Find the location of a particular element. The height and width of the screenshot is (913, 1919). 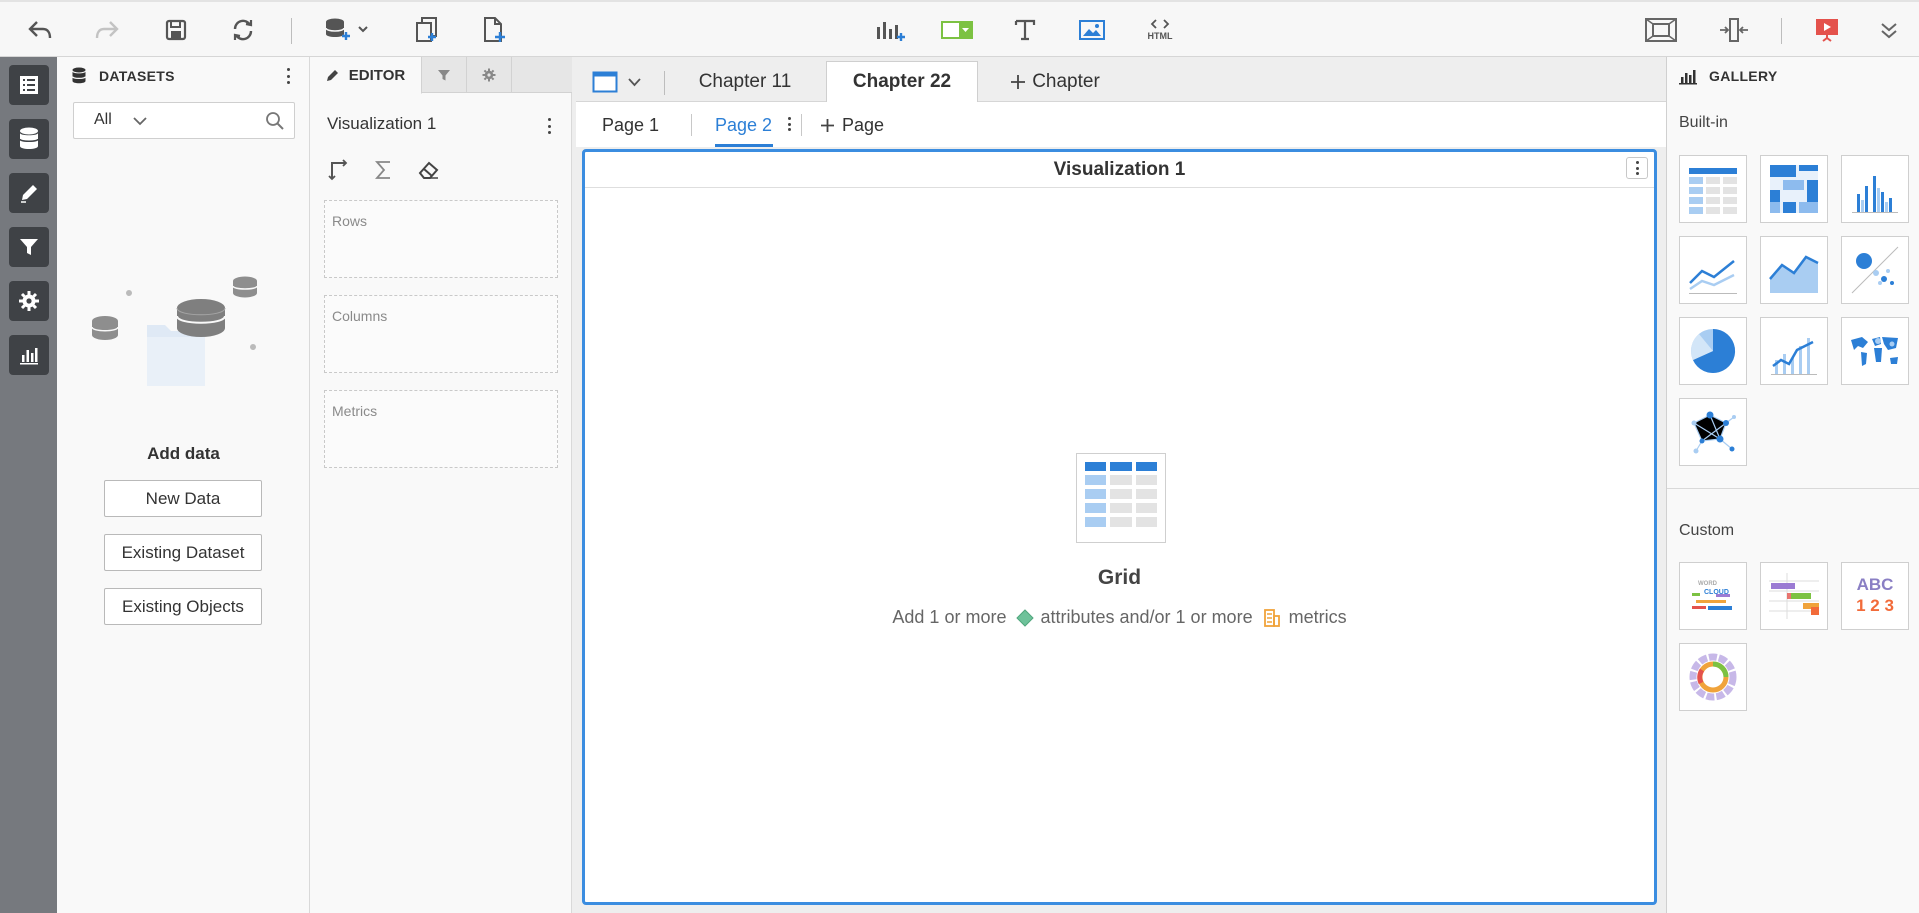

visualization-menu-button is located at coordinates (1637, 168).